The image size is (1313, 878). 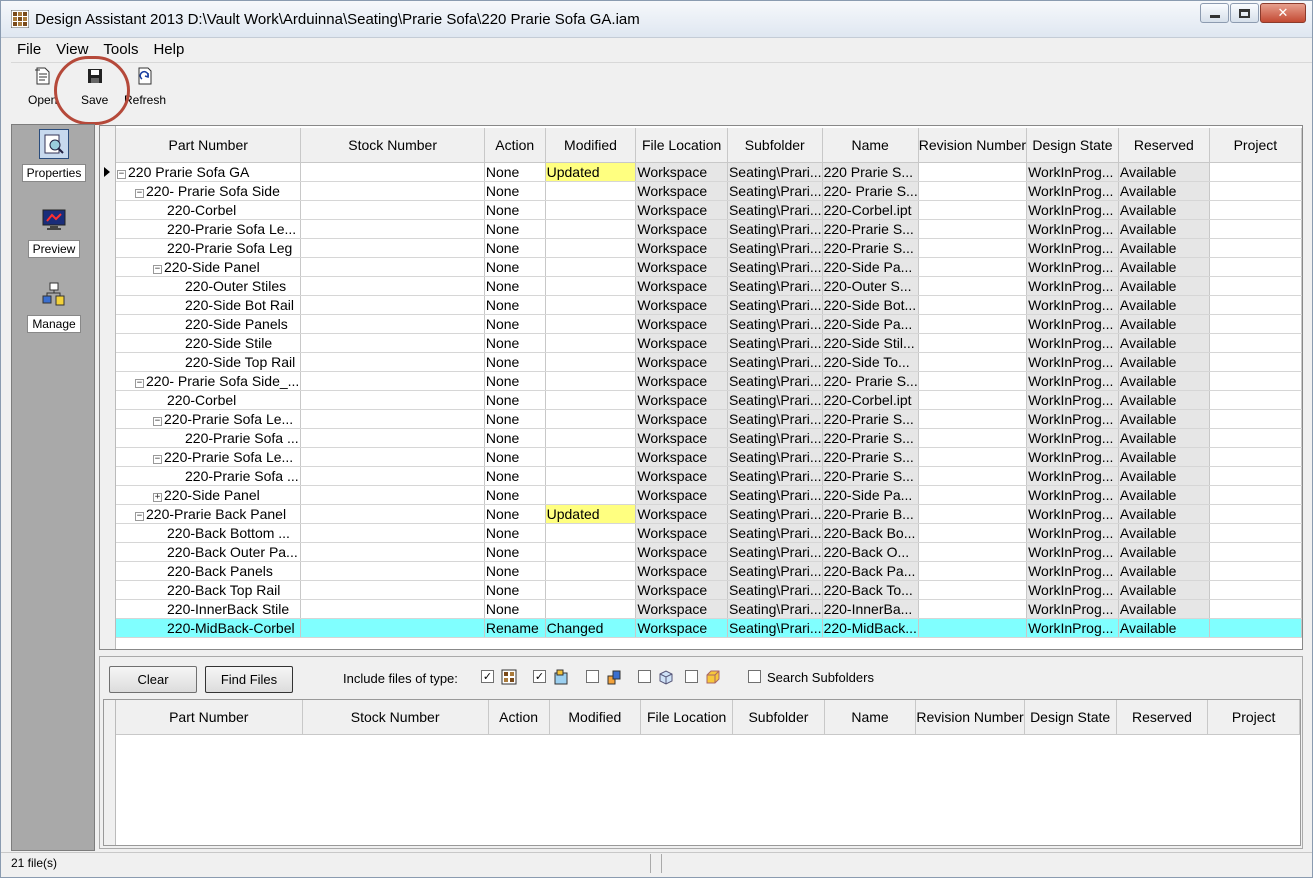 What do you see at coordinates (54, 306) in the screenshot?
I see `nav-manage: Manage` at bounding box center [54, 306].